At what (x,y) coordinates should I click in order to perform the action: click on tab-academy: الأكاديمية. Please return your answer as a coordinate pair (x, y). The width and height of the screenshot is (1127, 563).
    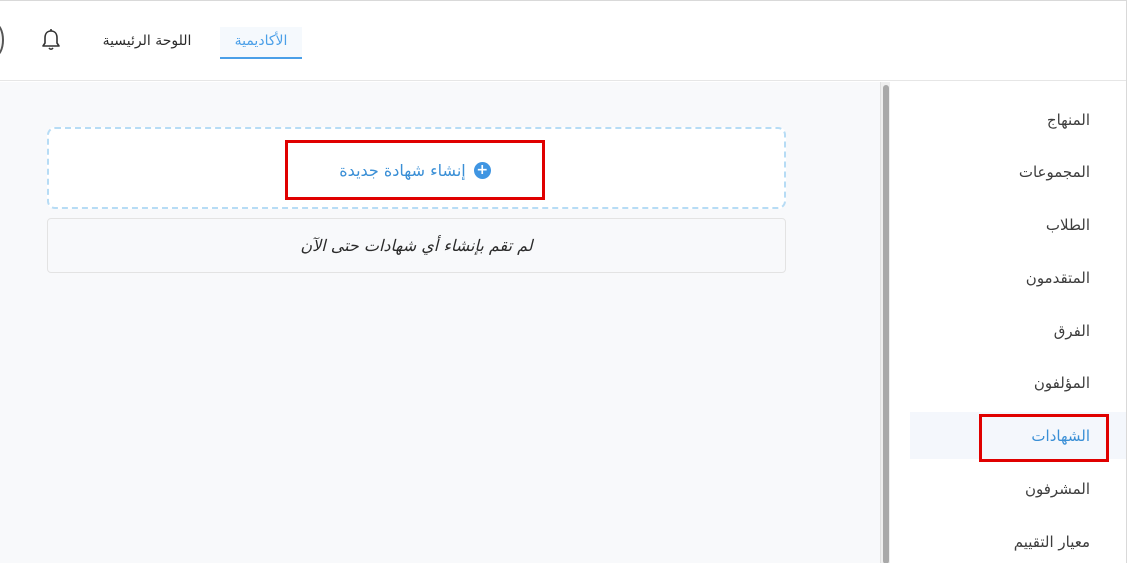
    Looking at the image, I should click on (261, 43).